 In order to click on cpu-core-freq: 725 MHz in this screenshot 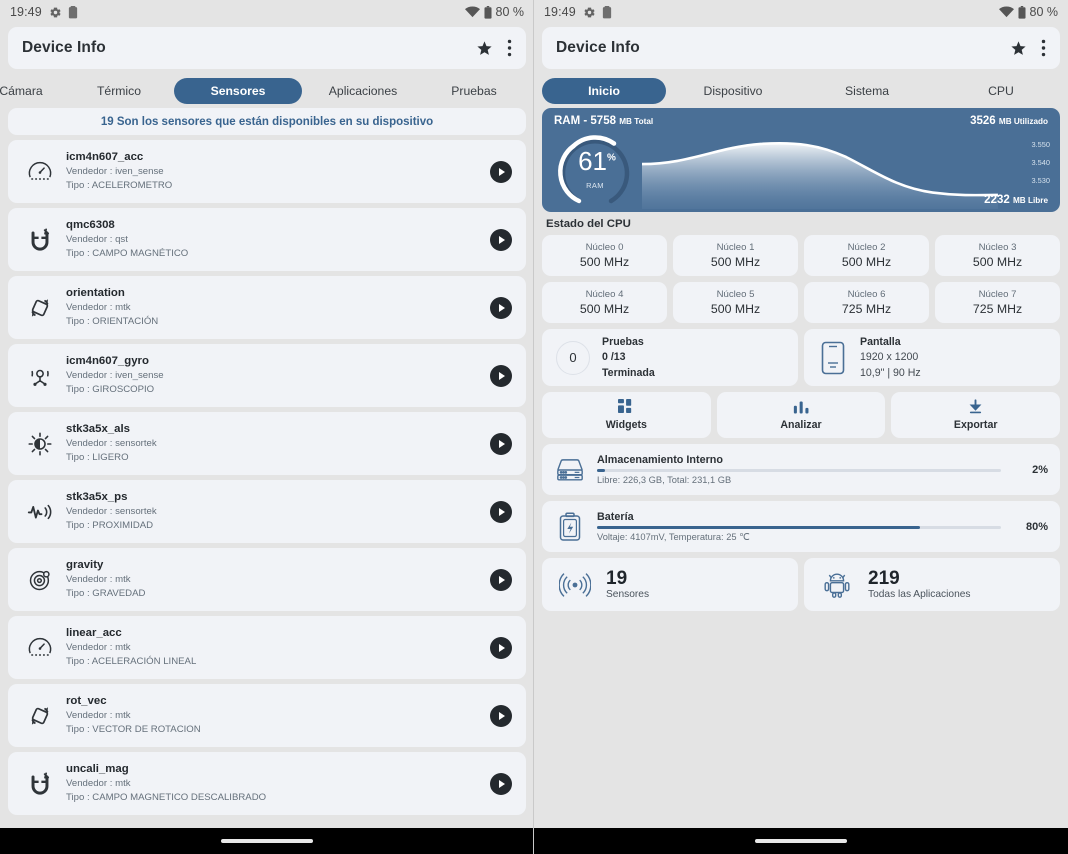, I will do `click(866, 309)`.